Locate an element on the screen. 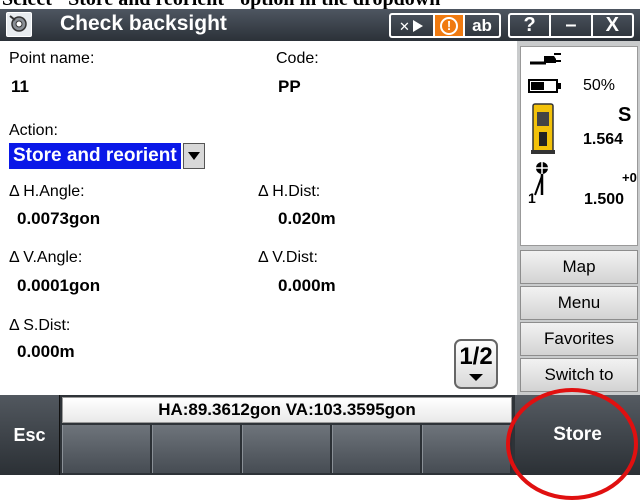  power-plug-icon is located at coordinates (545, 59).